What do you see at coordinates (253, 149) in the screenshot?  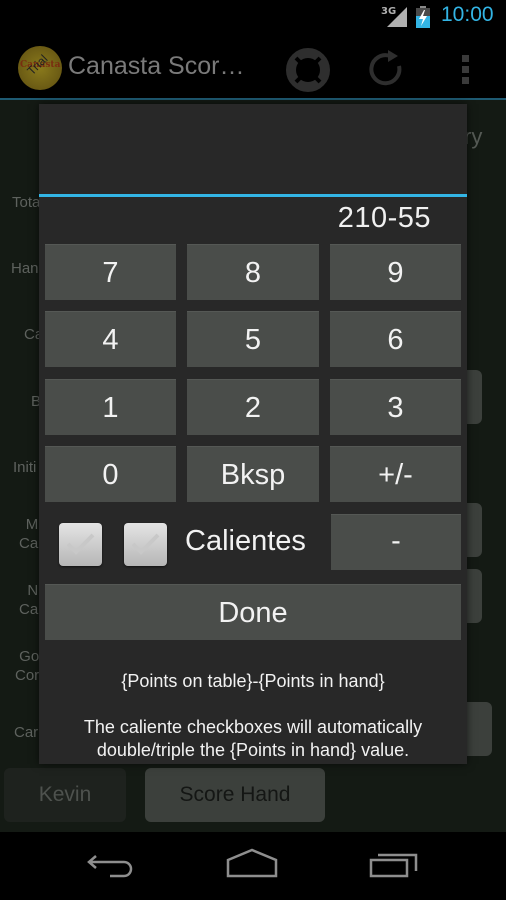 I see `dialog-title-area` at bounding box center [253, 149].